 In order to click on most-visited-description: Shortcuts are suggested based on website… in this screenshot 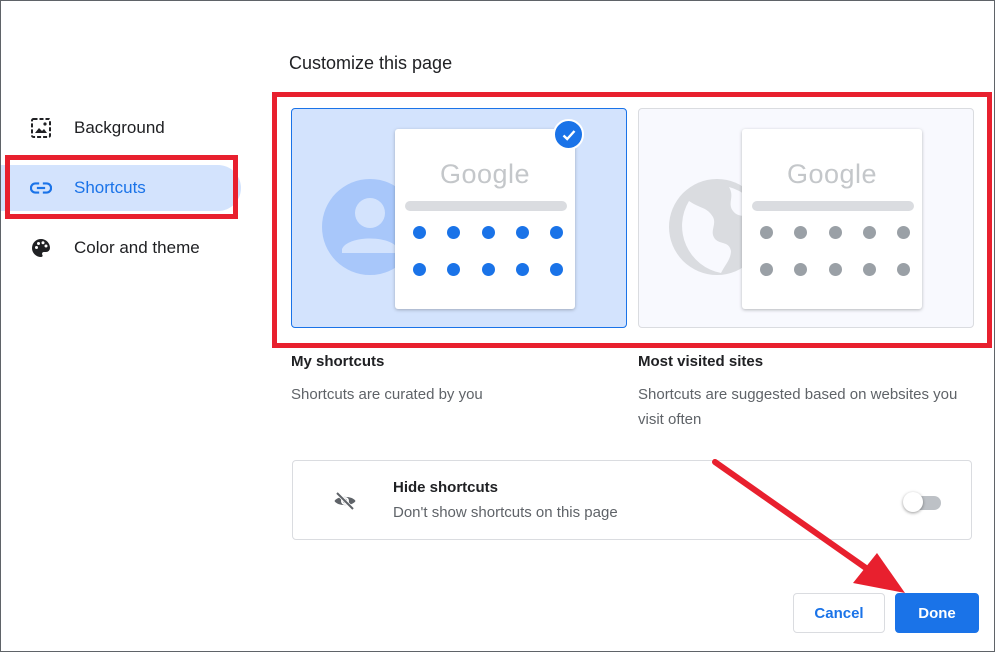, I will do `click(798, 407)`.